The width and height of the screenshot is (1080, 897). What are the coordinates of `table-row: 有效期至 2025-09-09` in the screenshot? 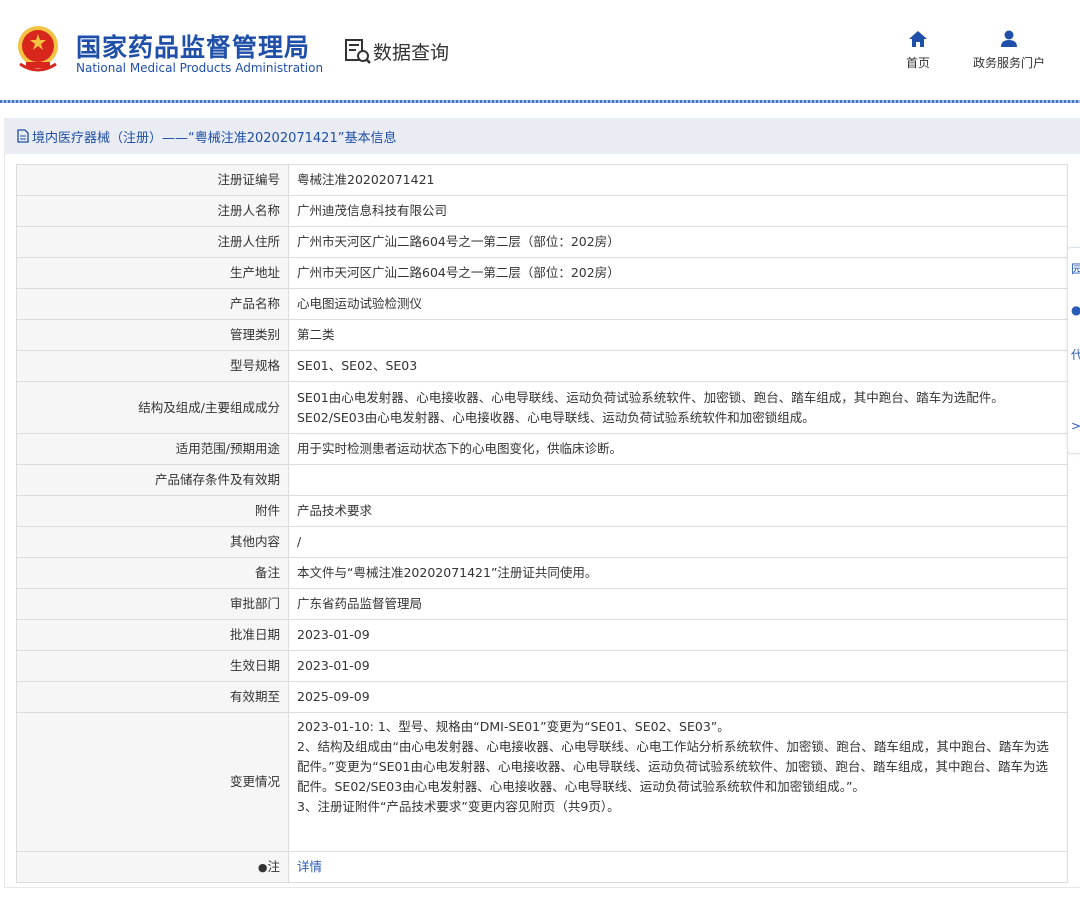 It's located at (542, 697).